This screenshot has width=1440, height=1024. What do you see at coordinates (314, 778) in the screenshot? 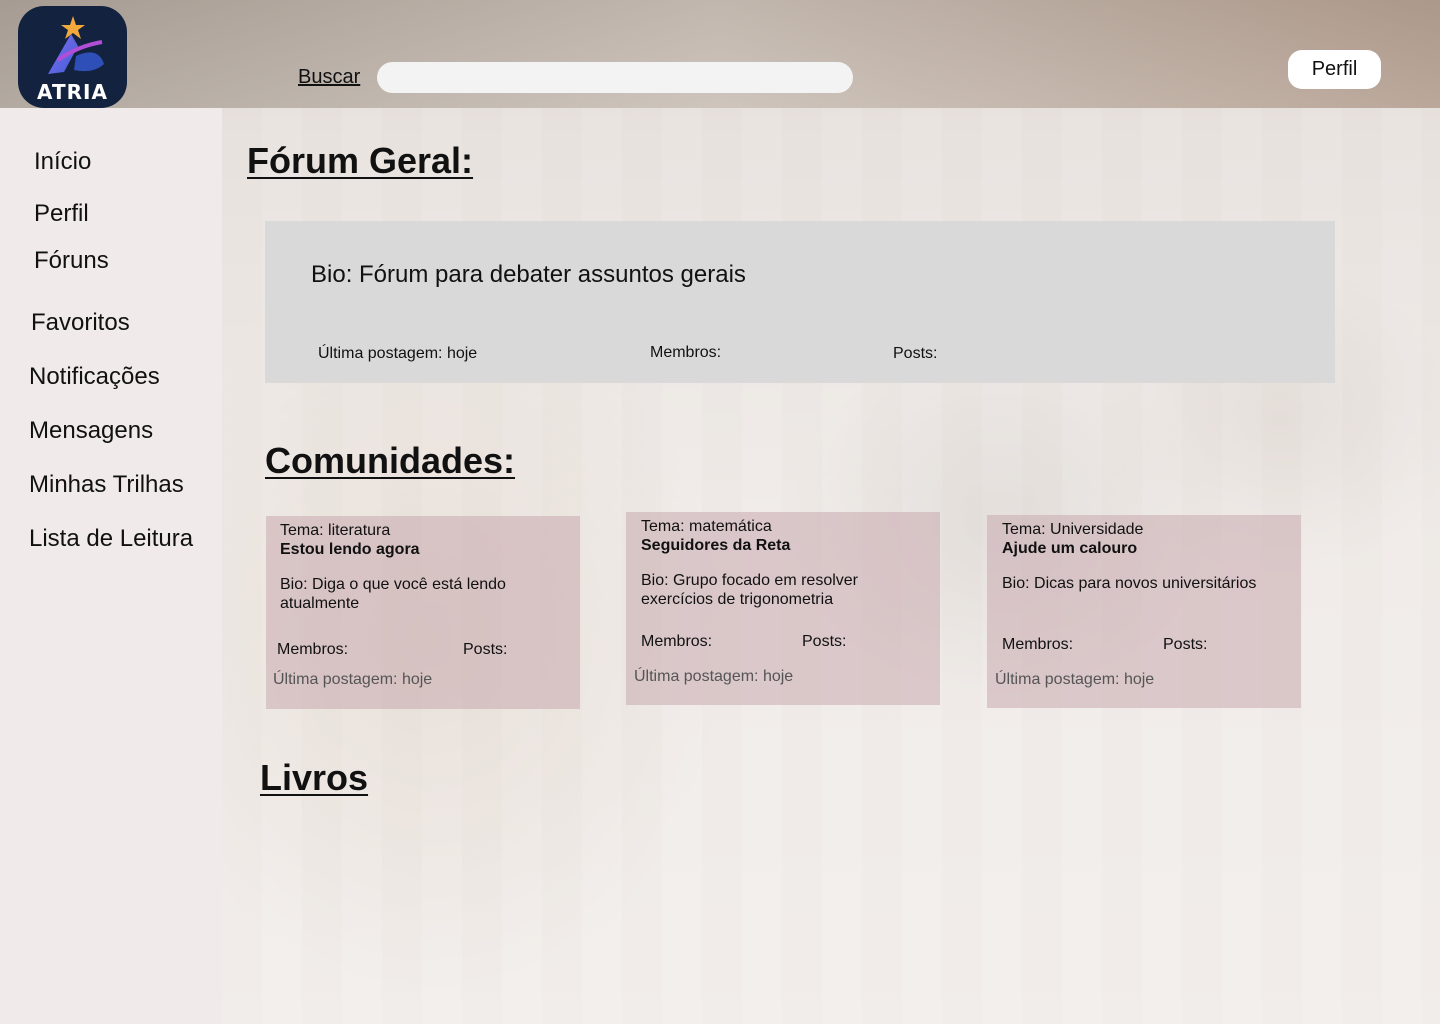
I see `livros-title: Livros` at bounding box center [314, 778].